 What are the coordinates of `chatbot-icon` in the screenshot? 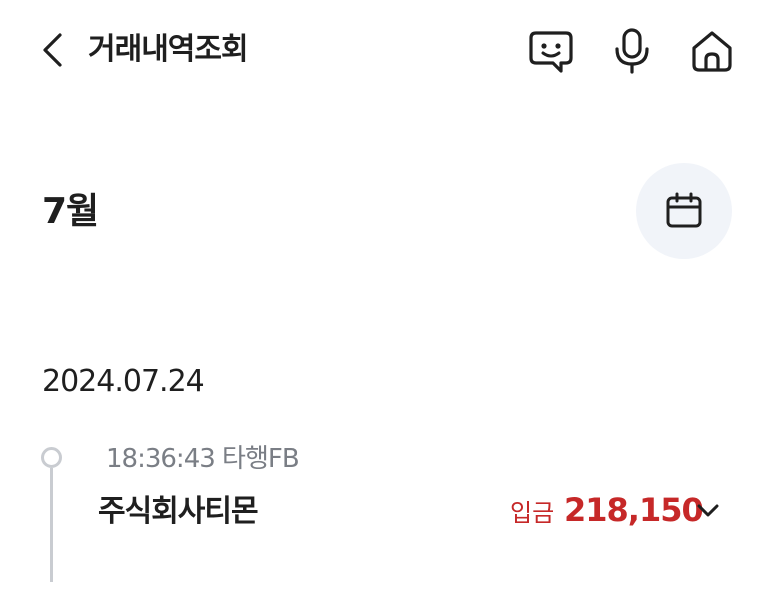 It's located at (551, 52).